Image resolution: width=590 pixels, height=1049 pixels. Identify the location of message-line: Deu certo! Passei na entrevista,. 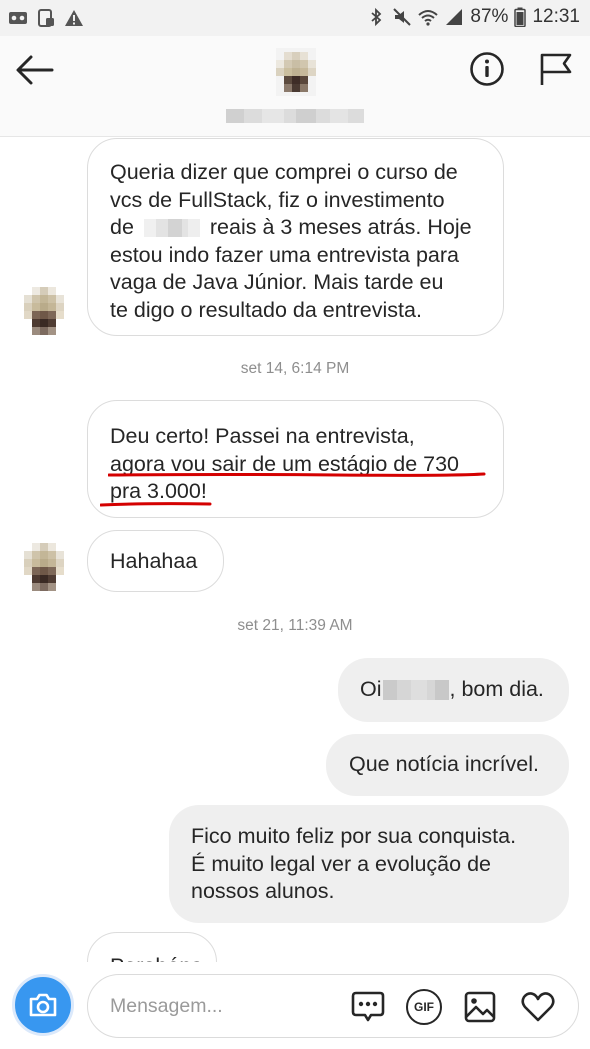
(262, 436).